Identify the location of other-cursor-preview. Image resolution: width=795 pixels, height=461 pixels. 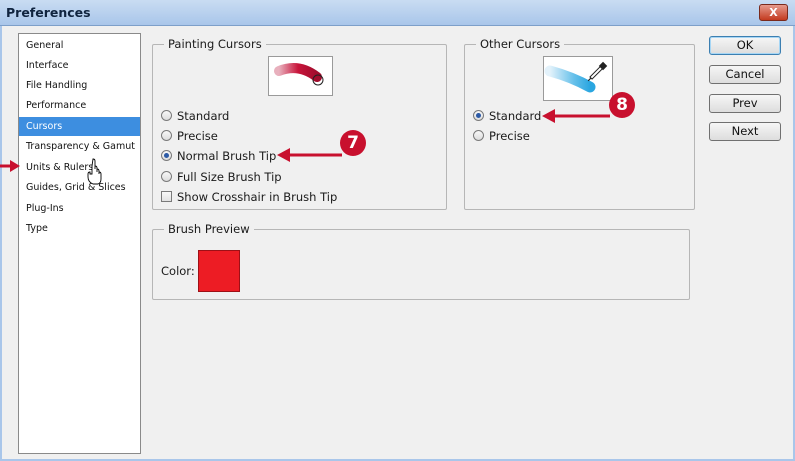
(578, 78).